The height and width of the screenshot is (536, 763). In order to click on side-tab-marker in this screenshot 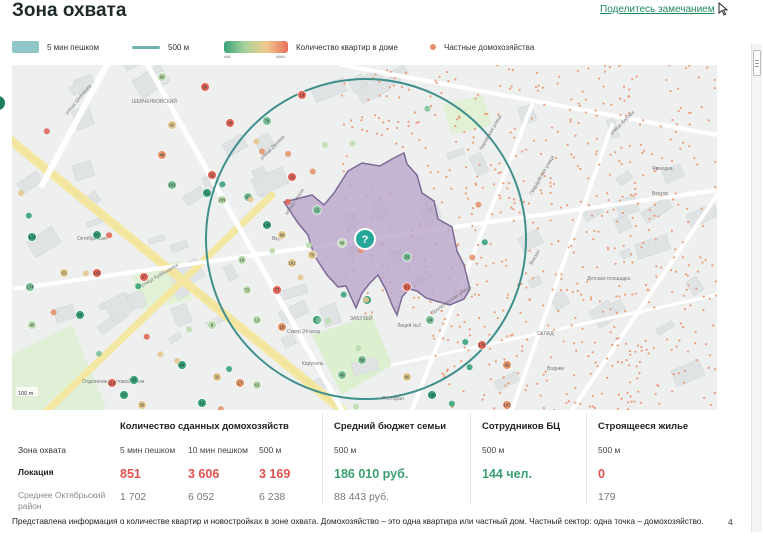, I will do `click(2, 103)`.